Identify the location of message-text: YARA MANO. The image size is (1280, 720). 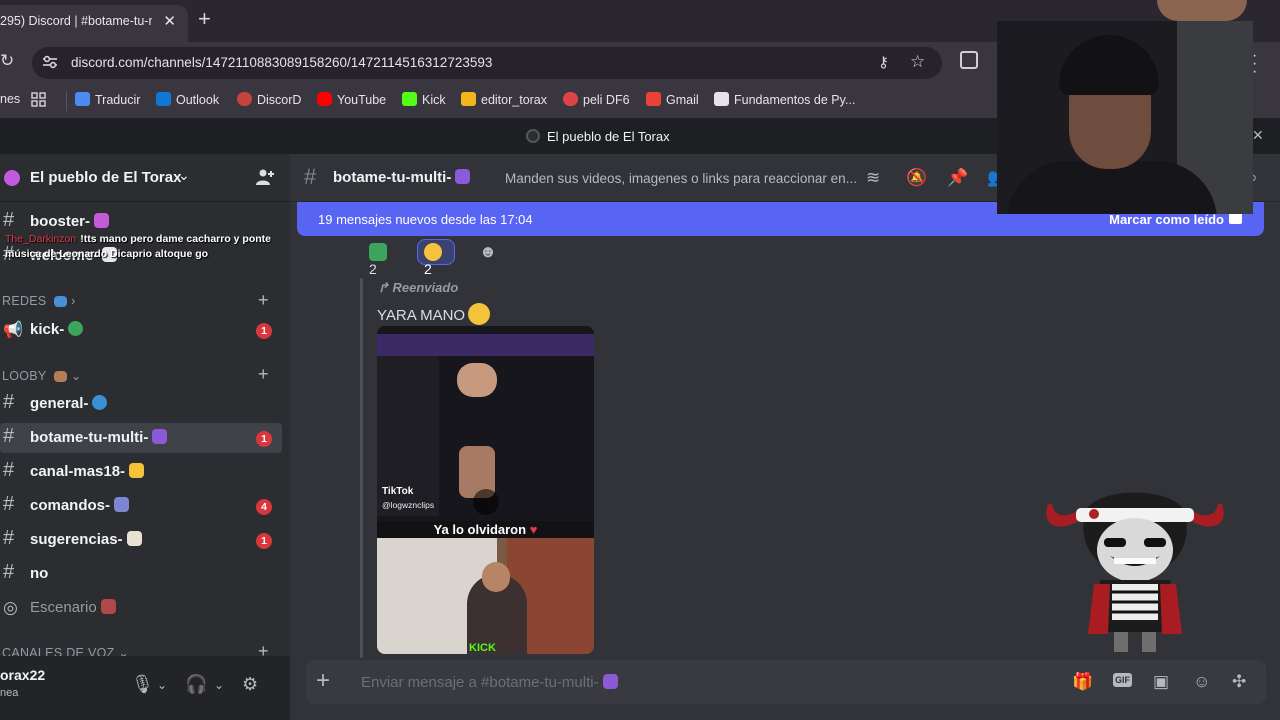
(421, 315).